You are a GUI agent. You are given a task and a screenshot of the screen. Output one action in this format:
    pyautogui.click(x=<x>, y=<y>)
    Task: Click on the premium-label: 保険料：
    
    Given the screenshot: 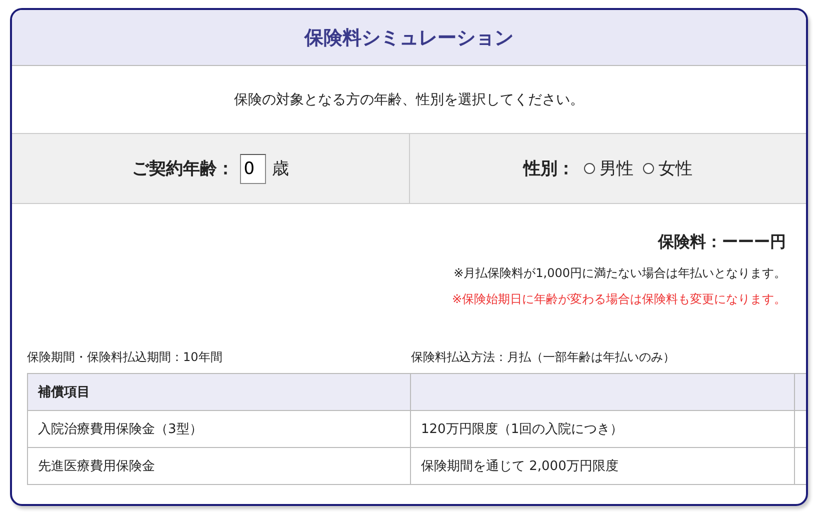 What is the action you would take?
    pyautogui.click(x=690, y=242)
    